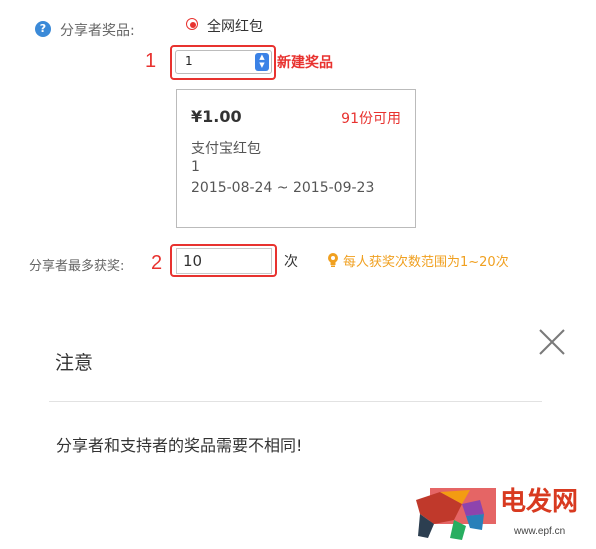 This screenshot has height=549, width=596. I want to click on question-circle-icon: ?, so click(43, 29).